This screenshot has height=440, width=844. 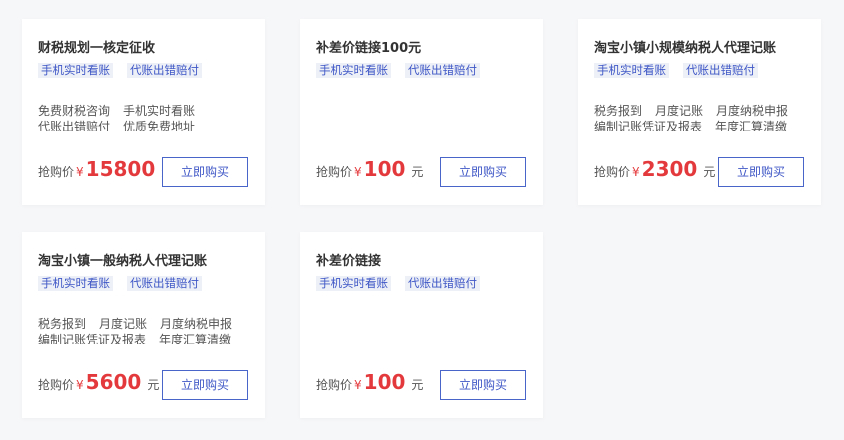 I want to click on product-features: 免费财税咨询 手机实时看账代账出错赔付 优质免费地址, so click(x=146, y=117).